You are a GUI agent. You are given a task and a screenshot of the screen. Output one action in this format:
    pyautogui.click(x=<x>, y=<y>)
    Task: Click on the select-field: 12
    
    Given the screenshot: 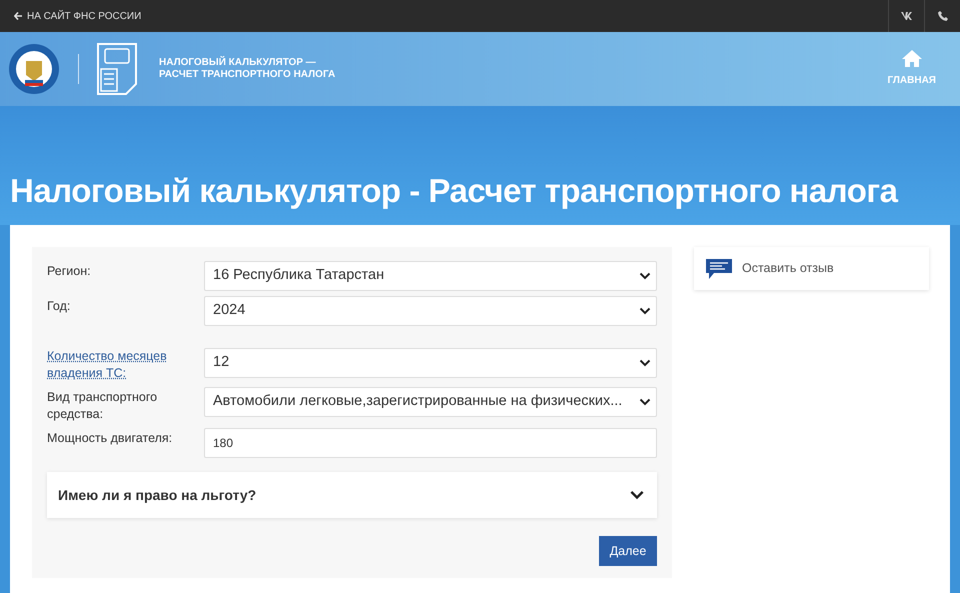 What is the action you would take?
    pyautogui.click(x=430, y=363)
    